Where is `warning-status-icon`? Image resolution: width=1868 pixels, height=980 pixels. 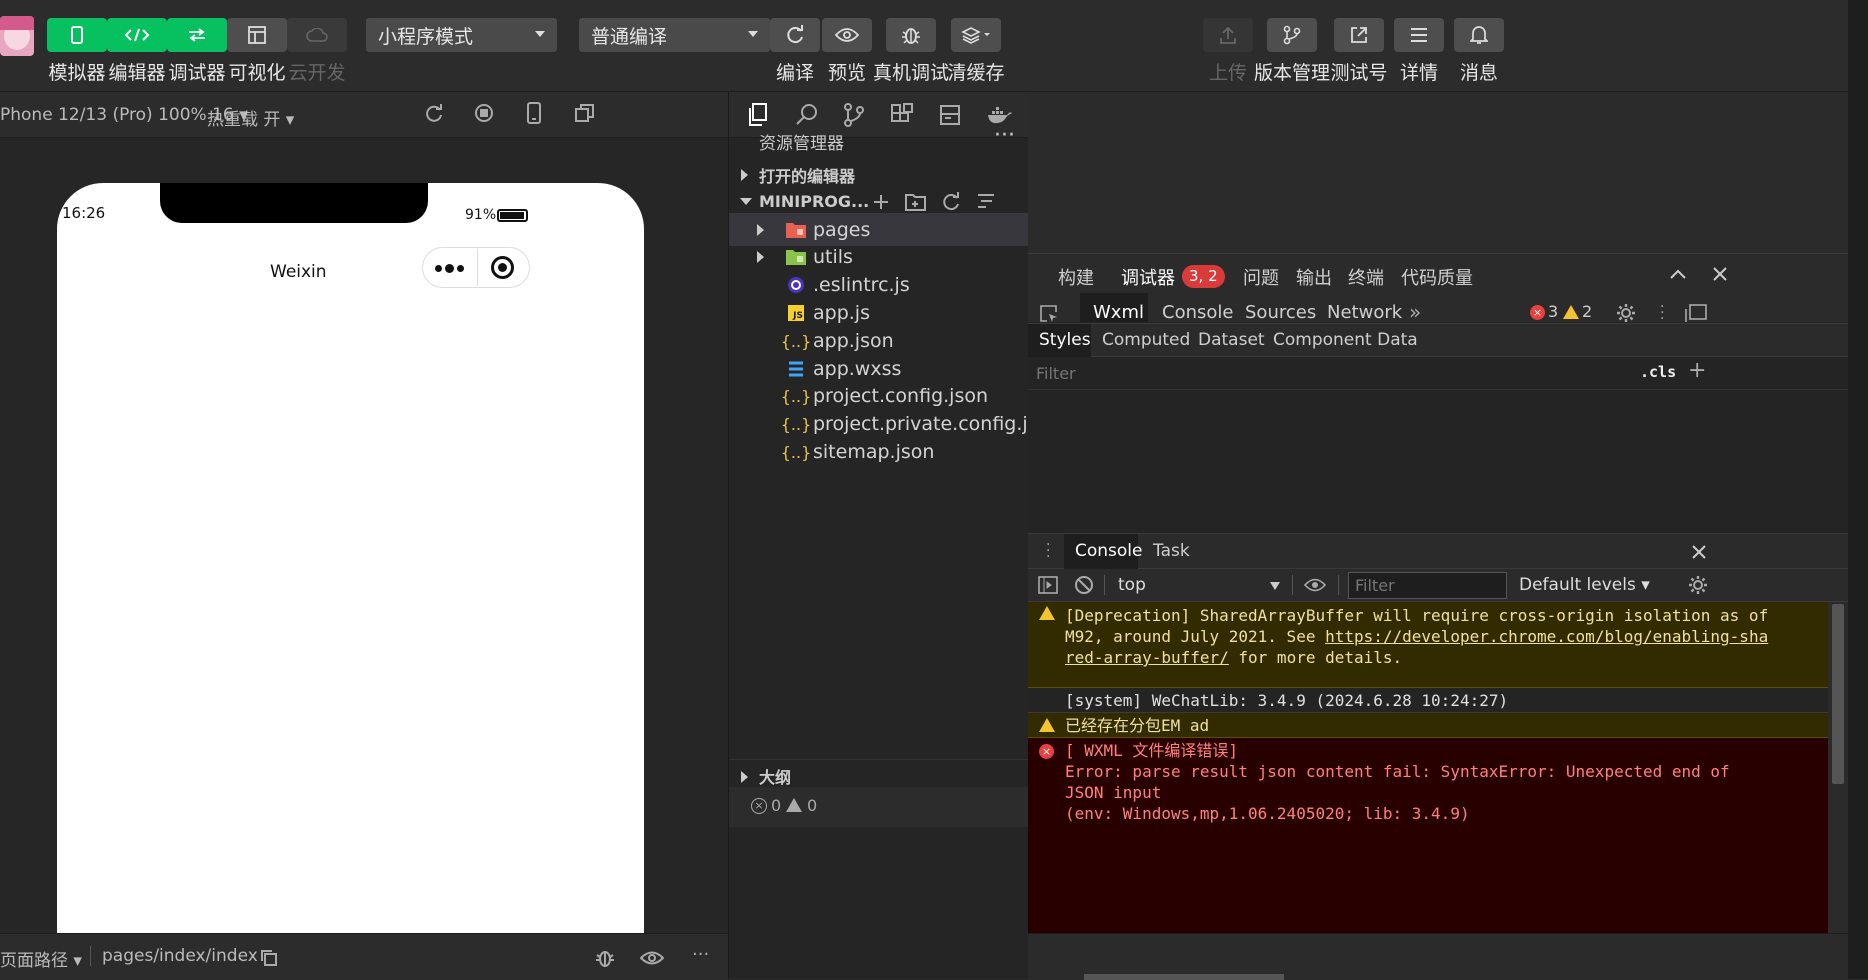
warning-status-icon is located at coordinates (794, 805).